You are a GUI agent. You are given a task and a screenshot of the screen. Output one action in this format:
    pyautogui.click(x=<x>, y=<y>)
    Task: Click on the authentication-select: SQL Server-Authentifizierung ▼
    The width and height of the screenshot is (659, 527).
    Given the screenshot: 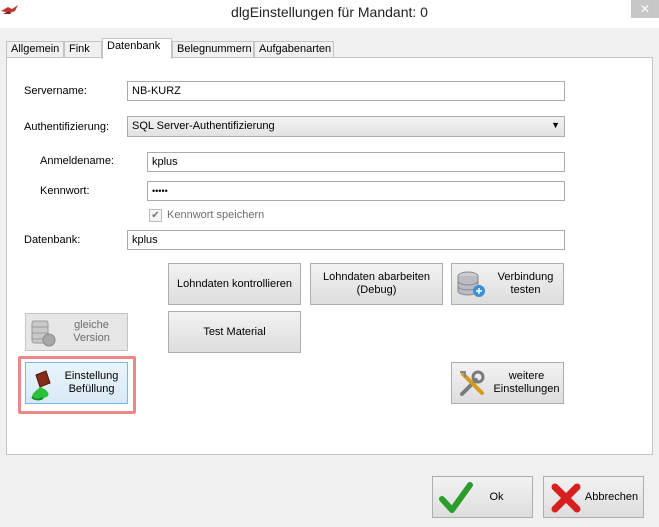 What is the action you would take?
    pyautogui.click(x=346, y=126)
    